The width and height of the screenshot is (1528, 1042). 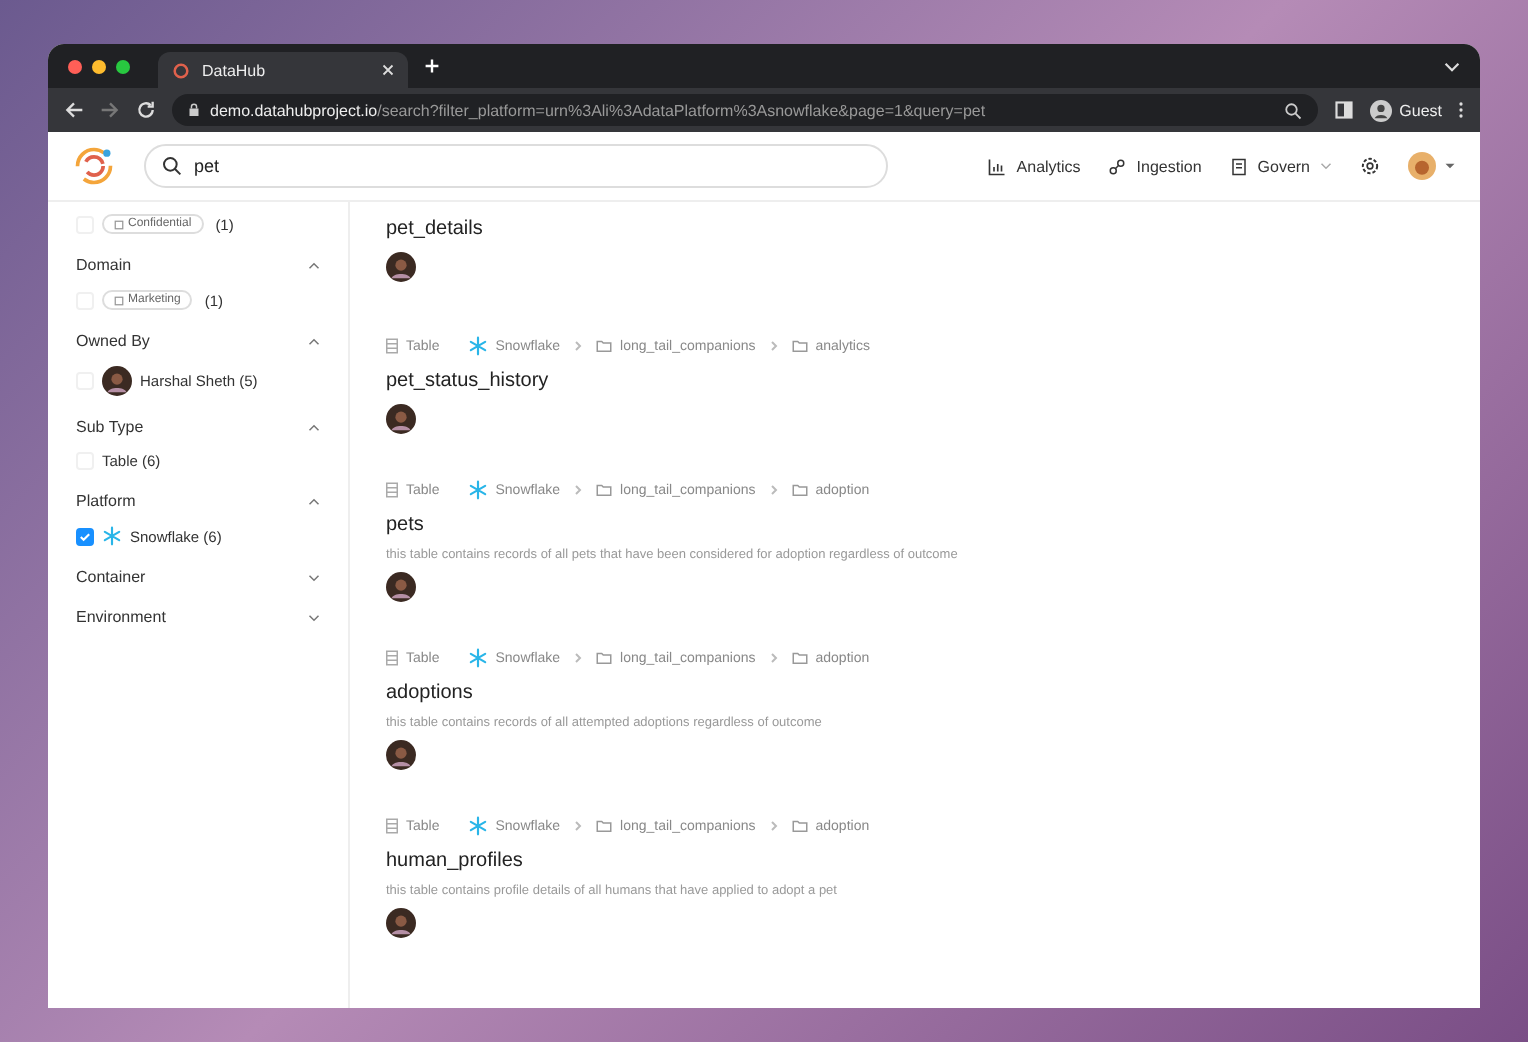 I want to click on profile-button: Guest, so click(x=1405, y=110).